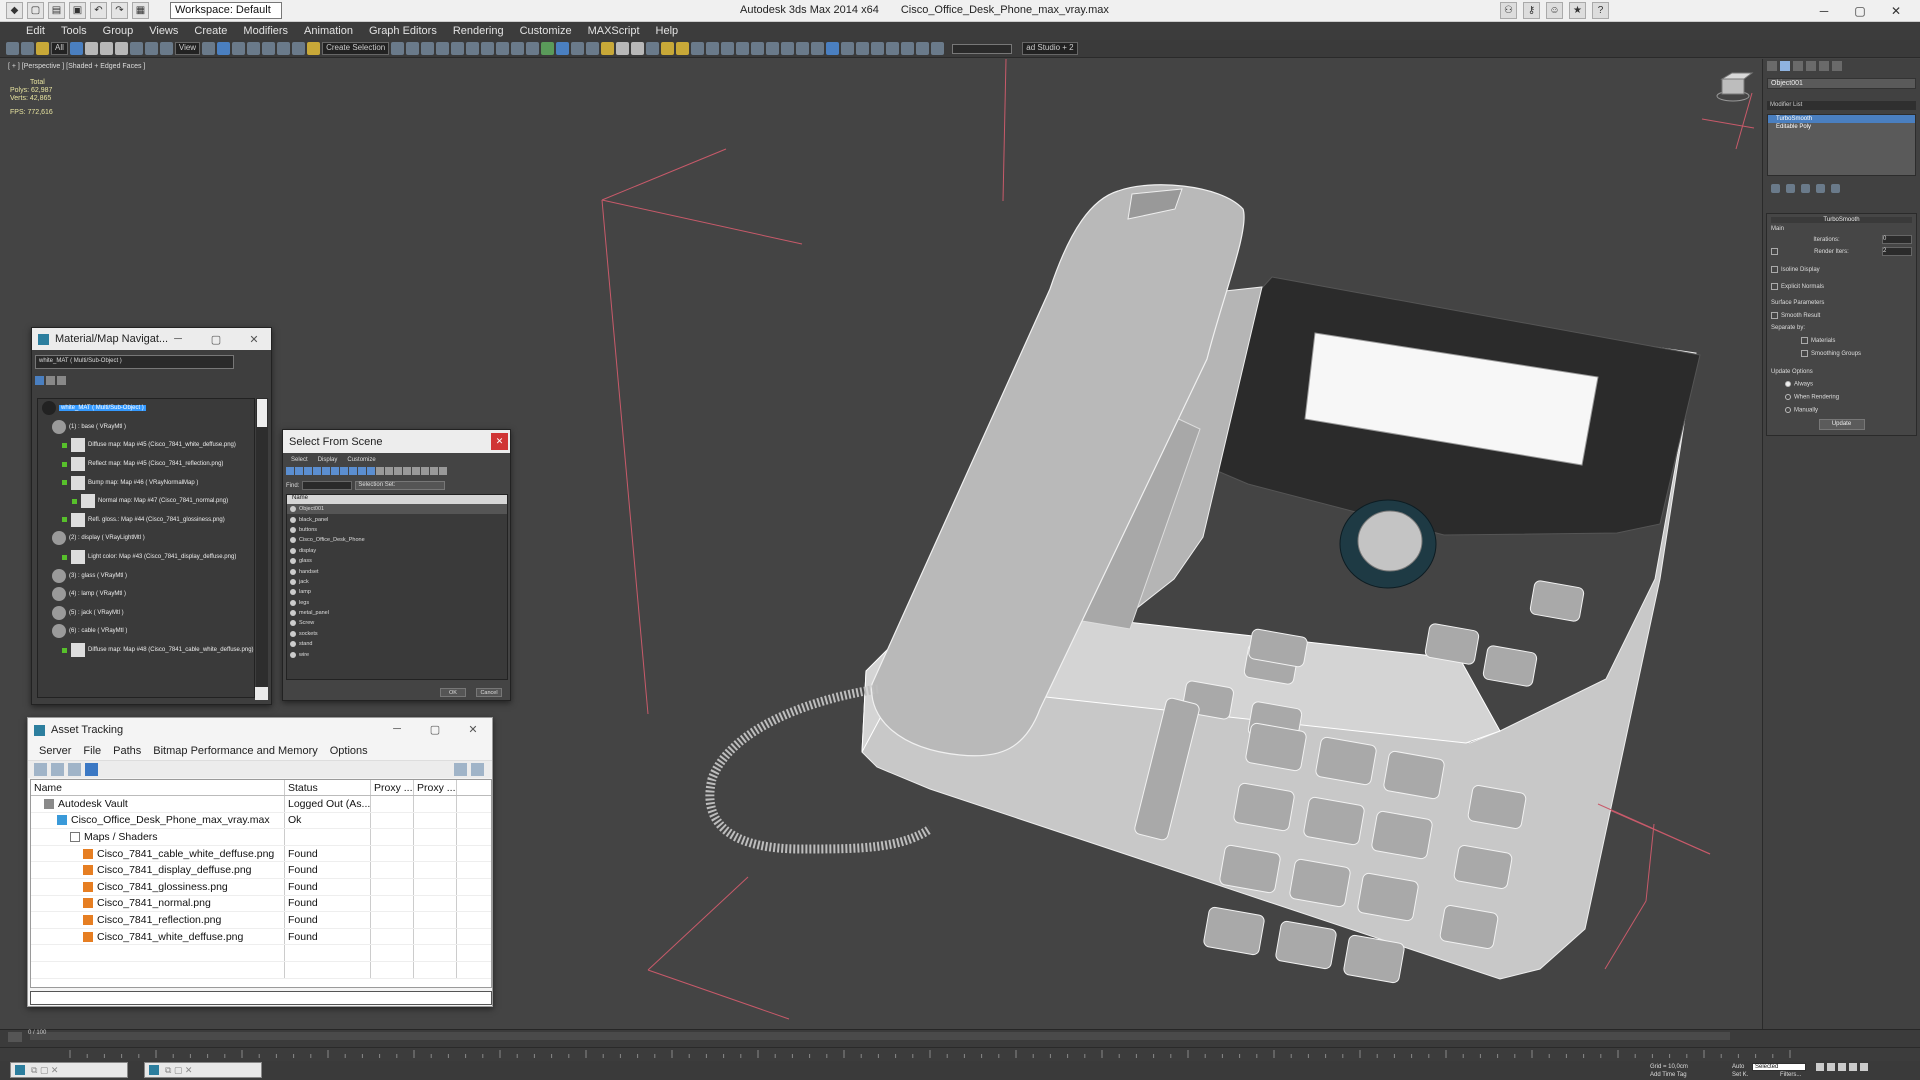 The height and width of the screenshot is (1080, 1920). I want to click on motion-tab-icon, so click(1811, 66).